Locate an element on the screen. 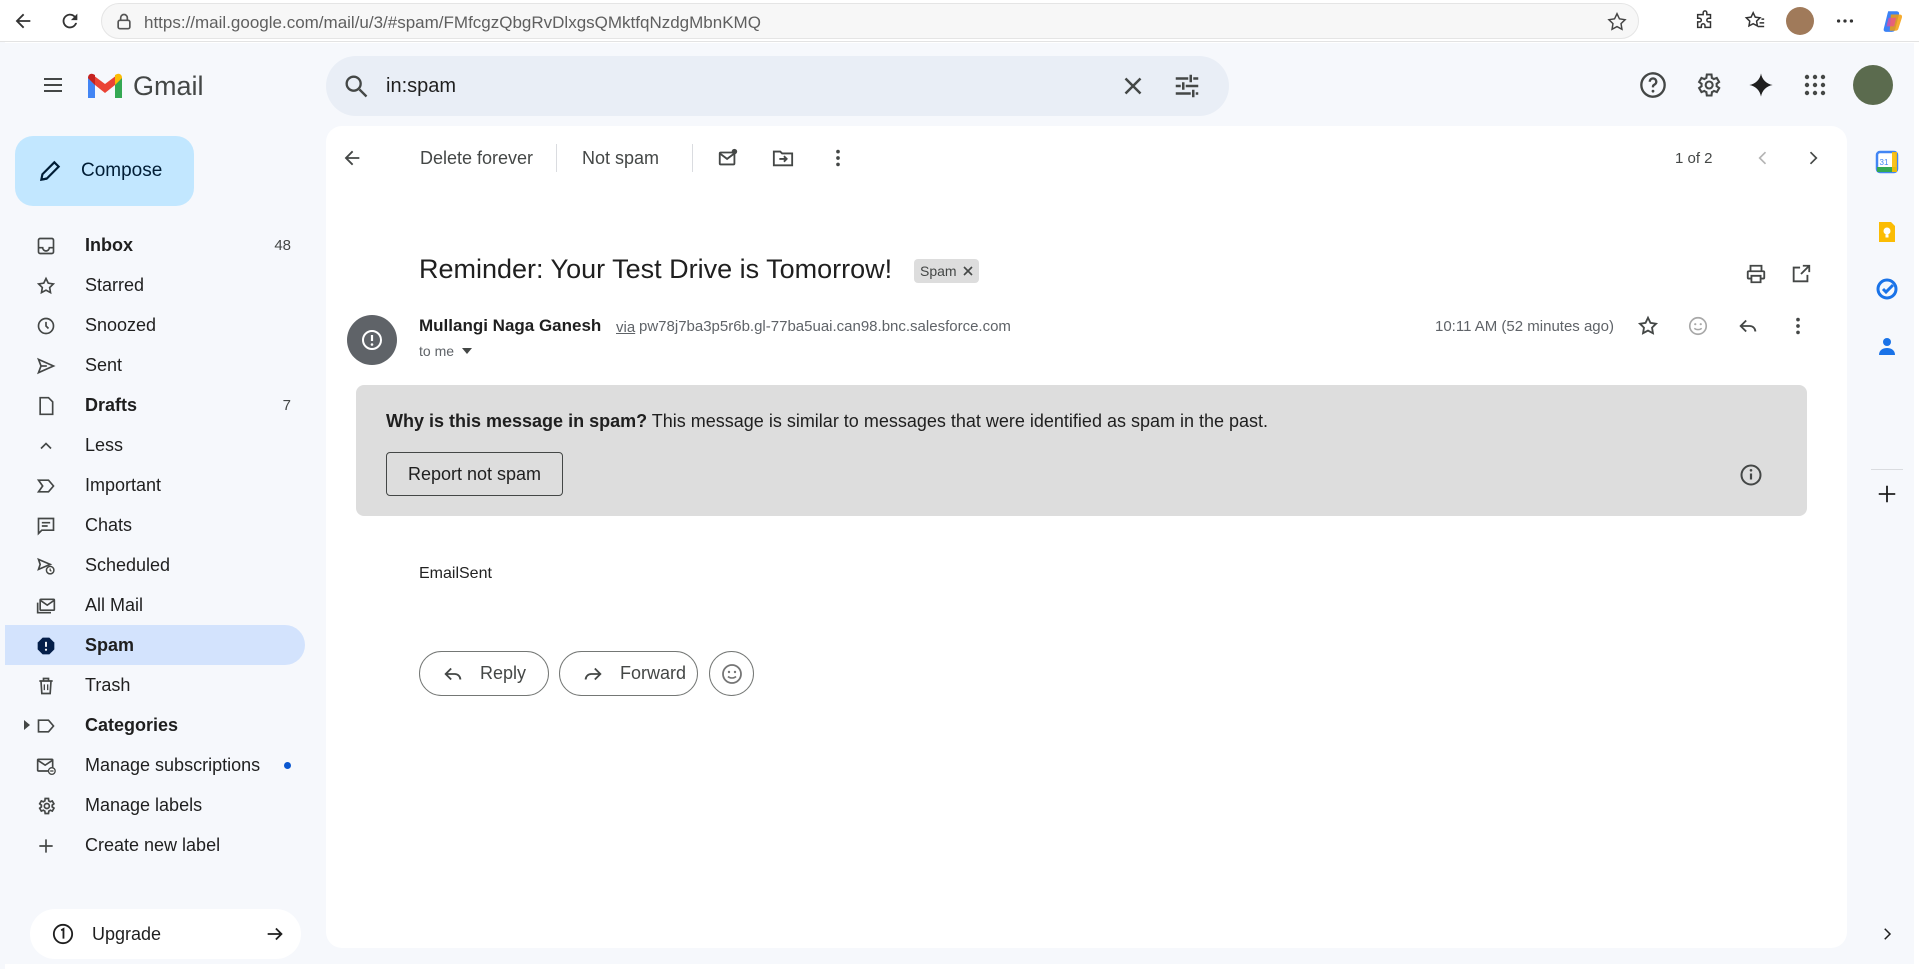  search-input is located at coordinates (736, 86).